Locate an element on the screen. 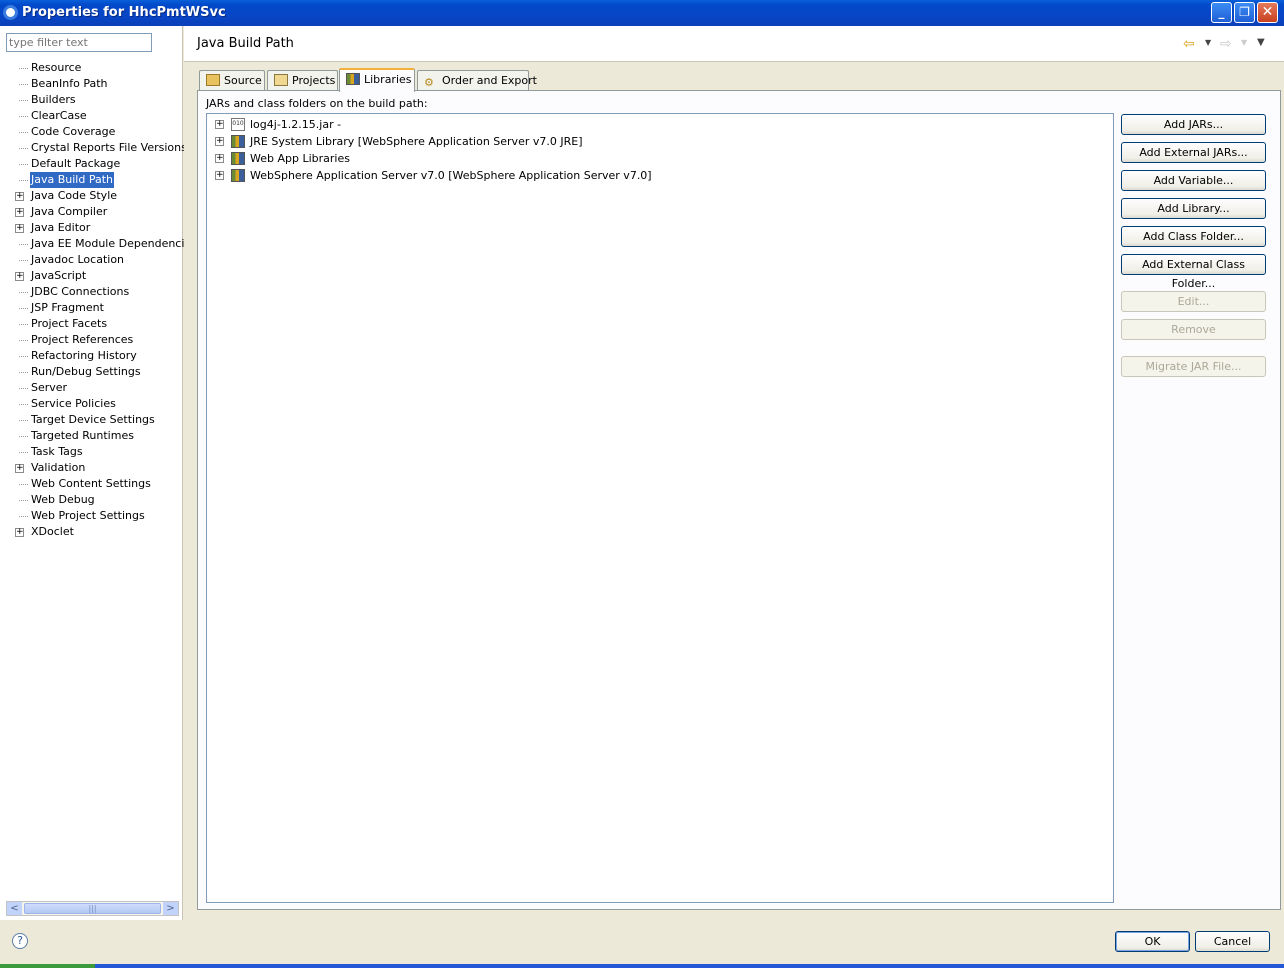 This screenshot has height=968, width=1284. nav-item: Crystal Reports File Versions is located at coordinates (93, 148).